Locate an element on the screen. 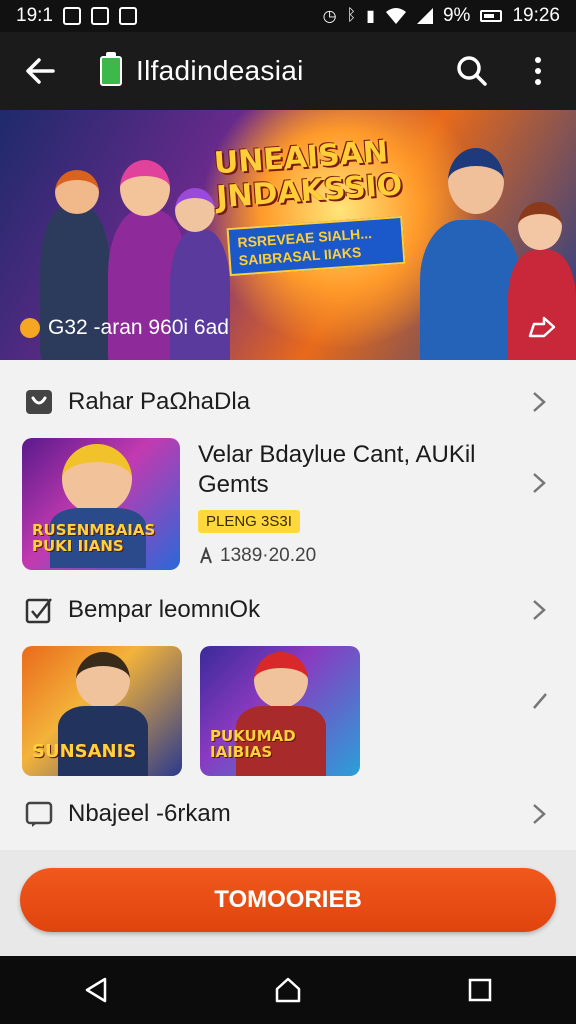 This screenshot has width=576, height=1024. system-nav-bar is located at coordinates (288, 990).